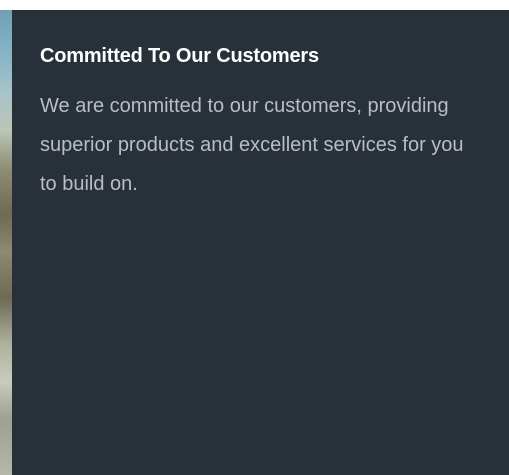 The width and height of the screenshot is (509, 475). What do you see at coordinates (179, 56) in the screenshot?
I see `card-title: Committed To Our Customers` at bounding box center [179, 56].